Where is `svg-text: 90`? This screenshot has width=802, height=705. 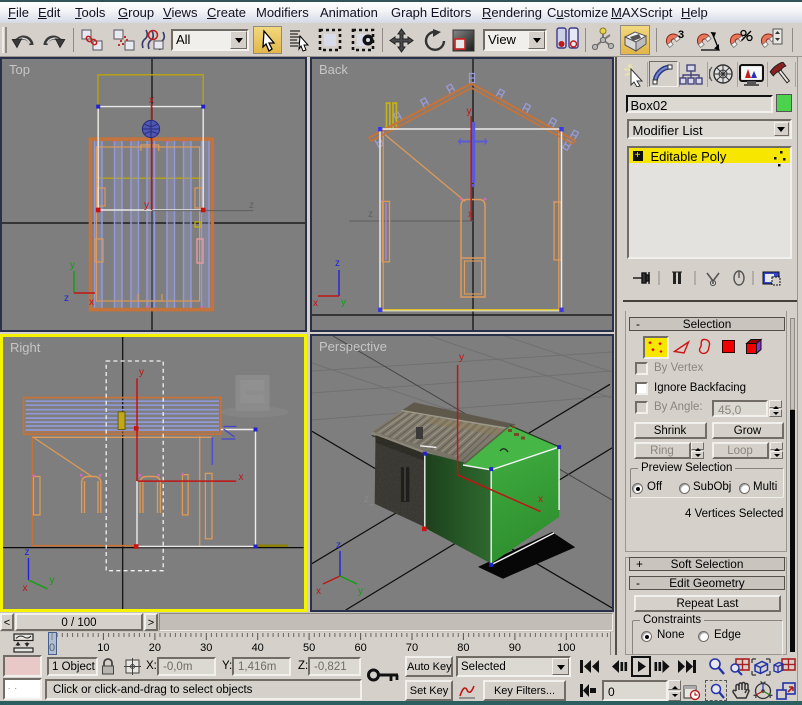 svg-text: 90 is located at coordinates (515, 648).